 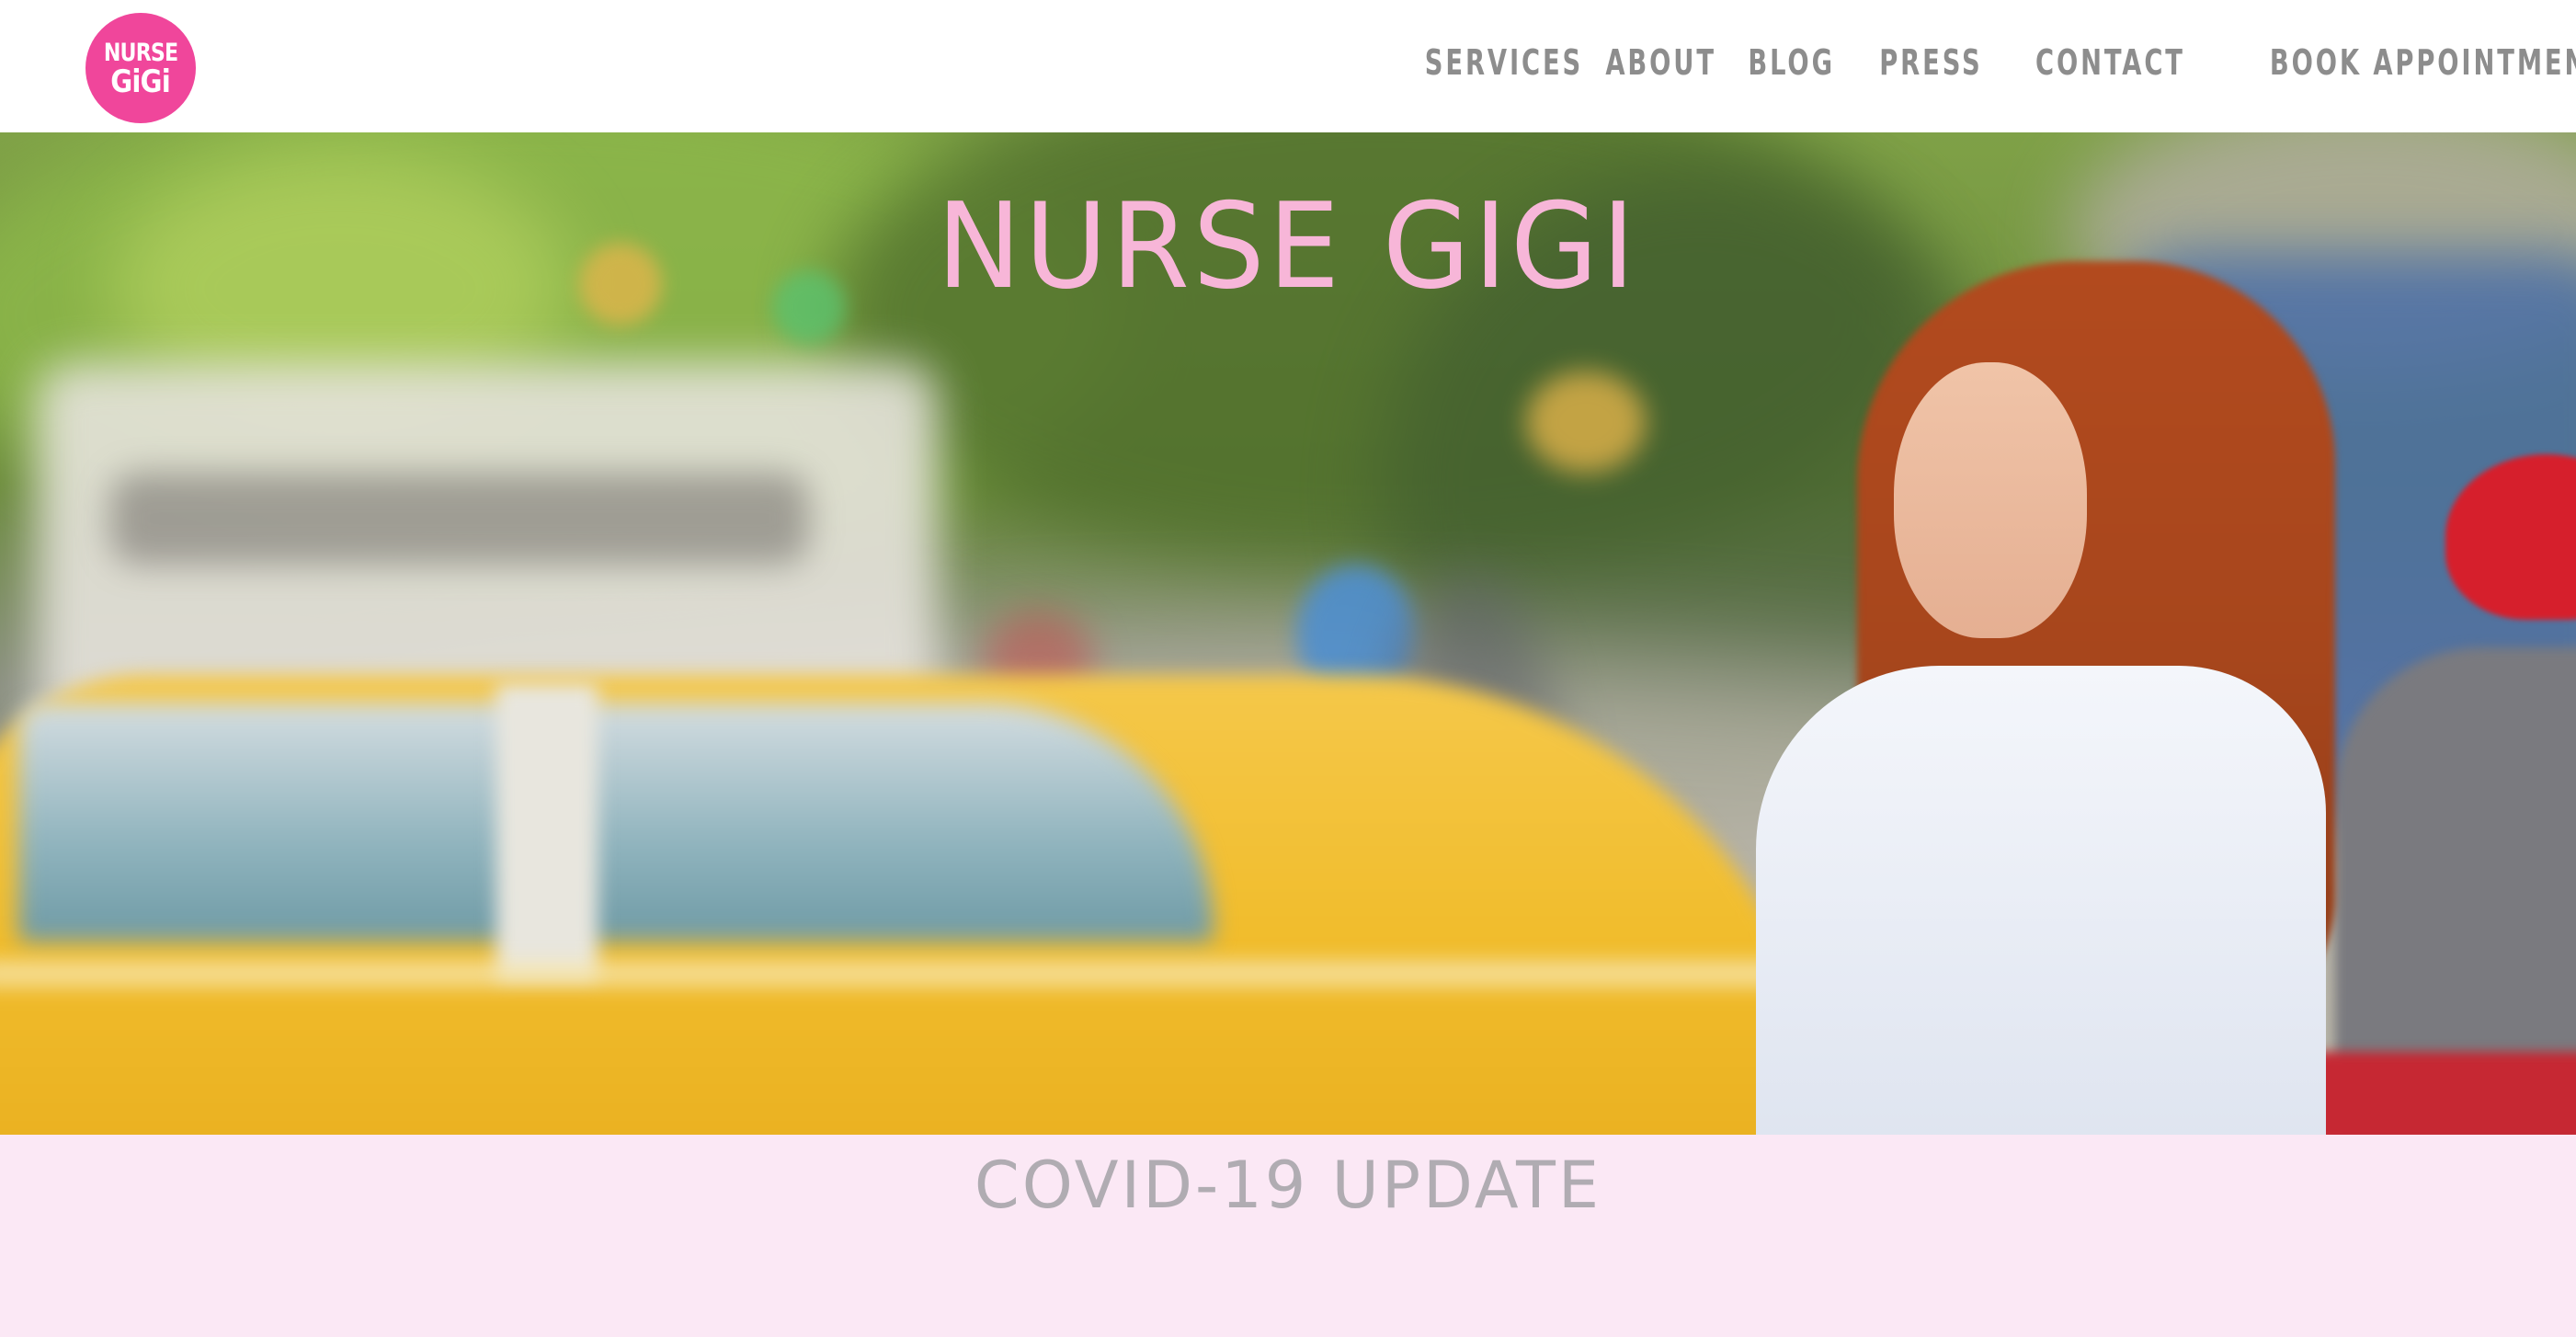 I want to click on nav-link-services: SERVICES, so click(x=1502, y=63).